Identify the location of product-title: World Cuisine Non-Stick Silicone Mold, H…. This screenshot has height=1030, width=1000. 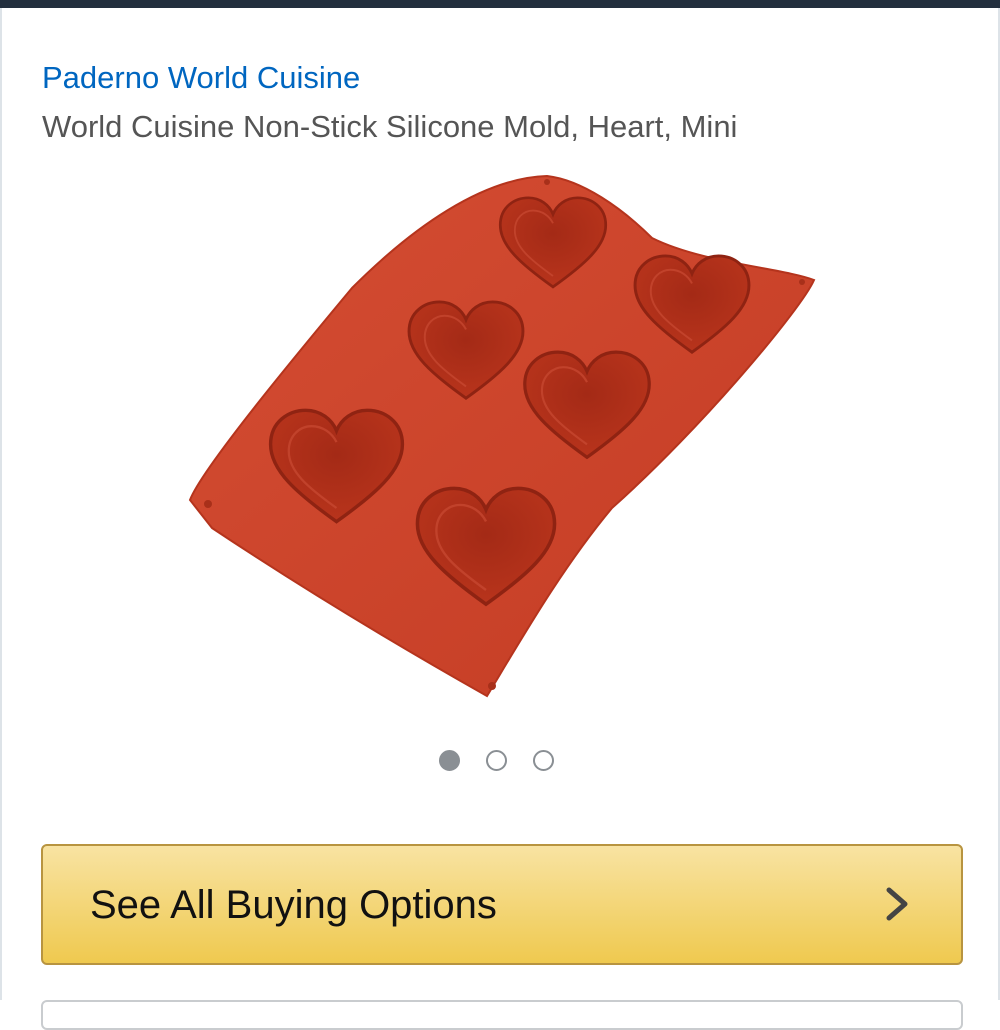
(390, 126).